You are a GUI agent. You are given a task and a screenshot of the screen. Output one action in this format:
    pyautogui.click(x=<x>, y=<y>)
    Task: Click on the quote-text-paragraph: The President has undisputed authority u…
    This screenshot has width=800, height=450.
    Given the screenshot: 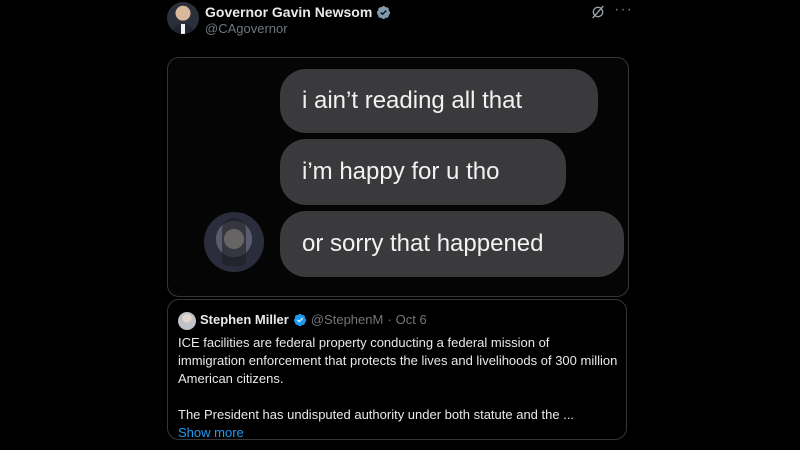 What is the action you would take?
    pyautogui.click(x=376, y=414)
    